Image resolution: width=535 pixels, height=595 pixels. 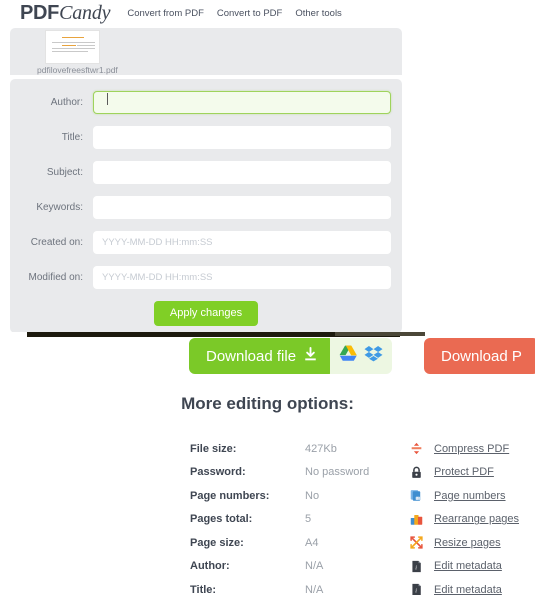 I want to click on label-keywords: Keywords:, so click(x=59, y=207).